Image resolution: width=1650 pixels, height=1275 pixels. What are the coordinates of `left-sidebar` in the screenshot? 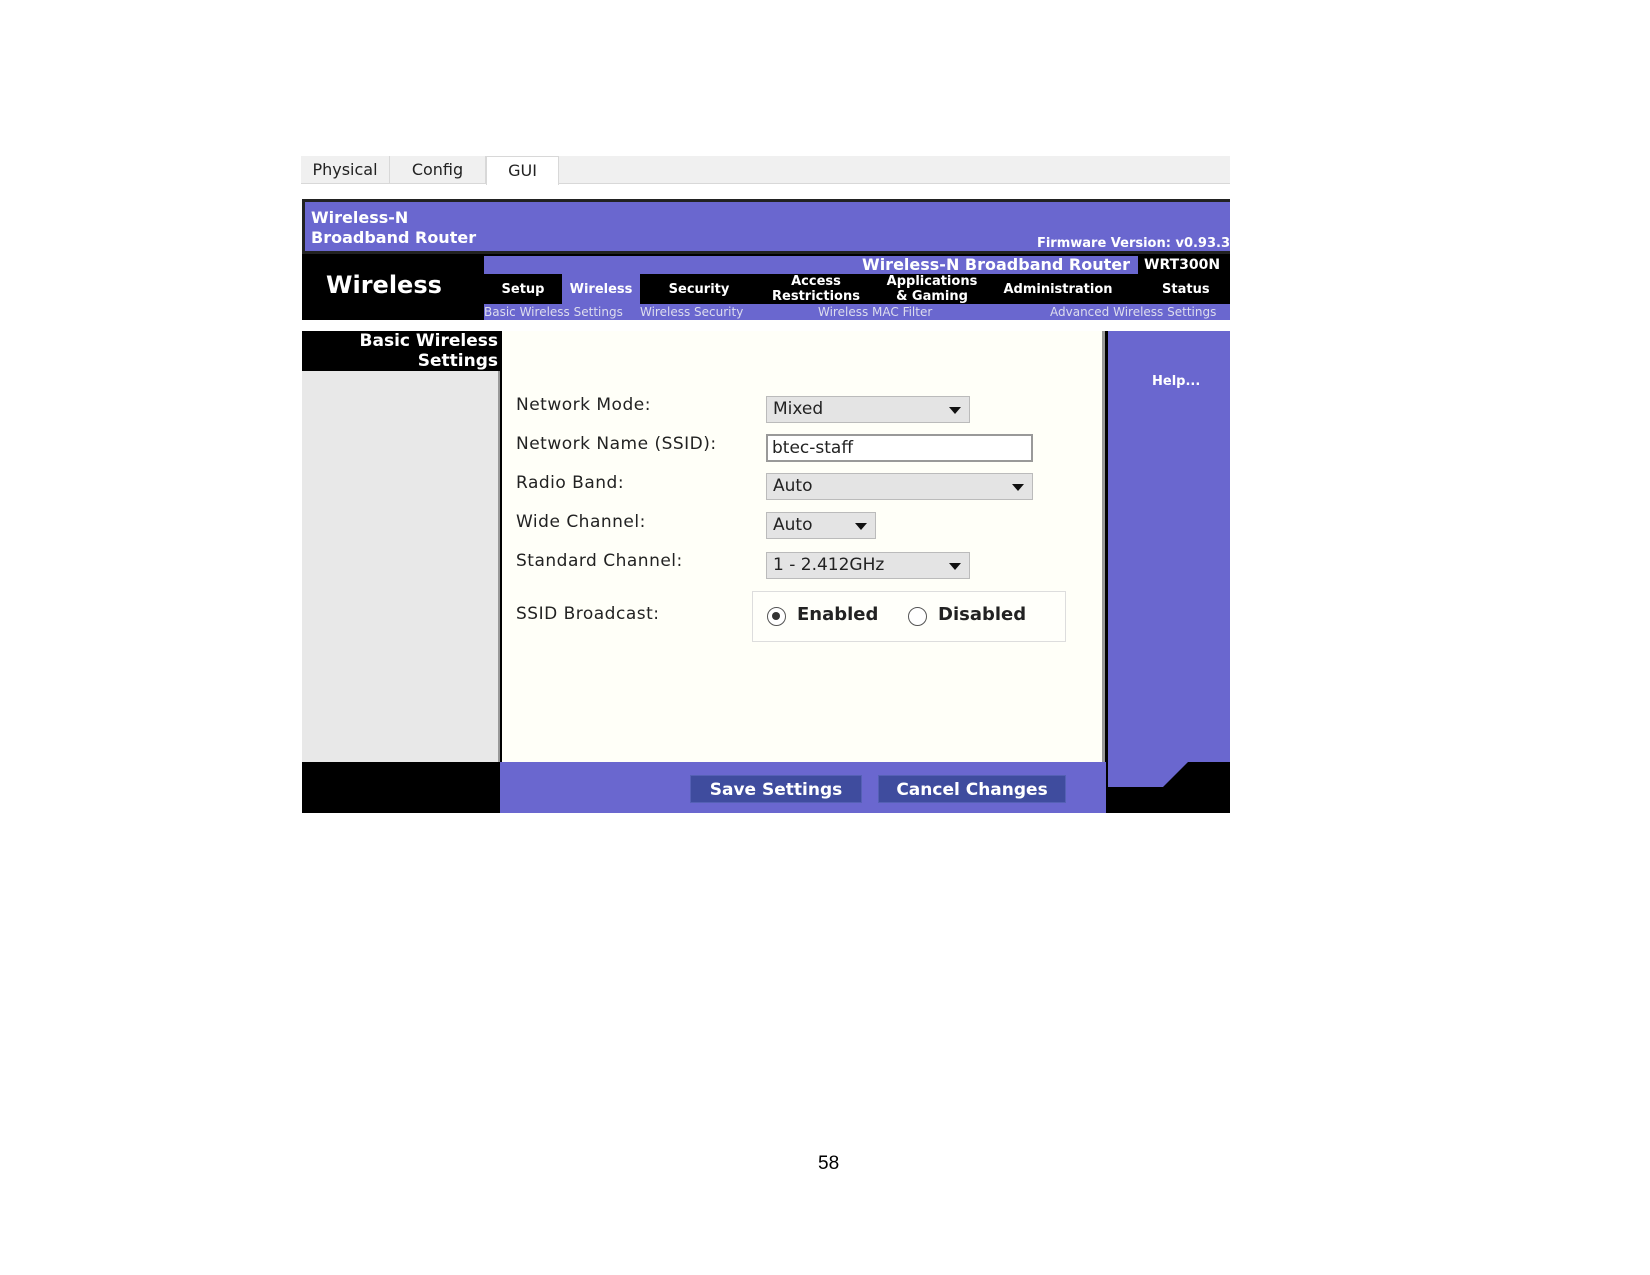 It's located at (401, 546).